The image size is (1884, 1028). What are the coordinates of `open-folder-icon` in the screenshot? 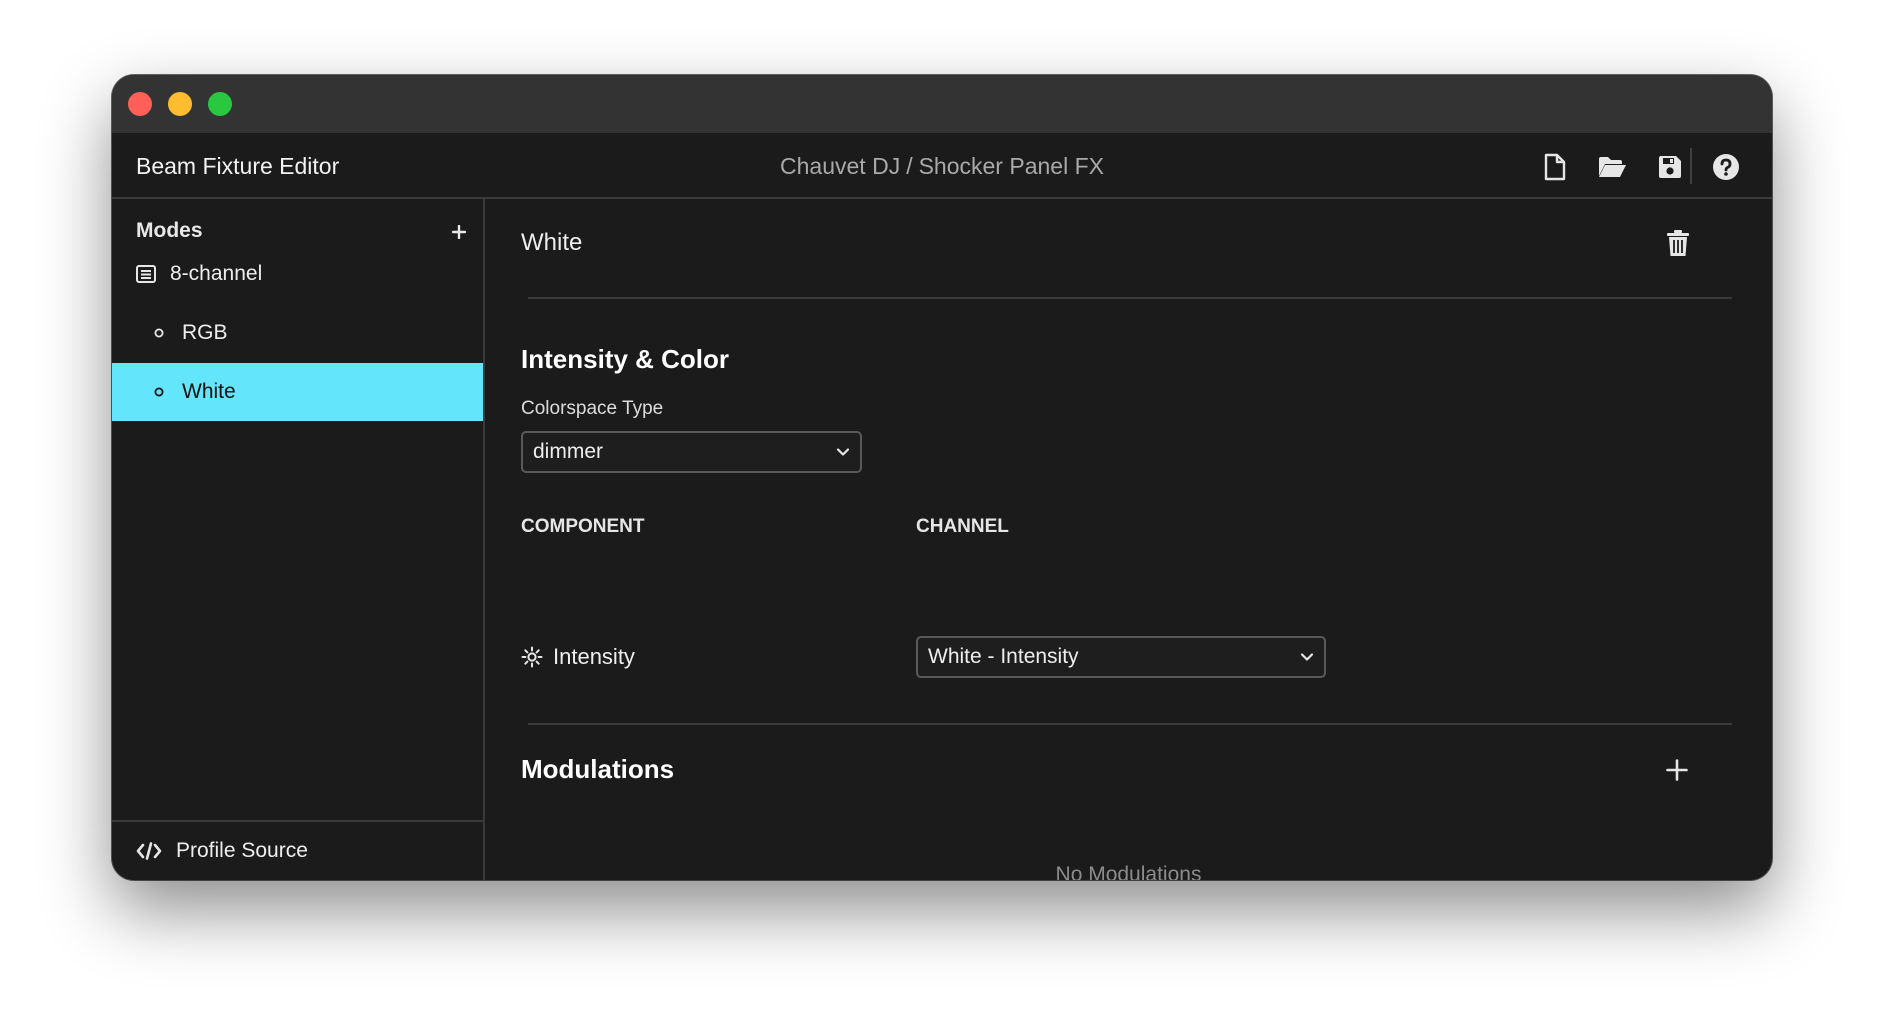 It's located at (1612, 167).